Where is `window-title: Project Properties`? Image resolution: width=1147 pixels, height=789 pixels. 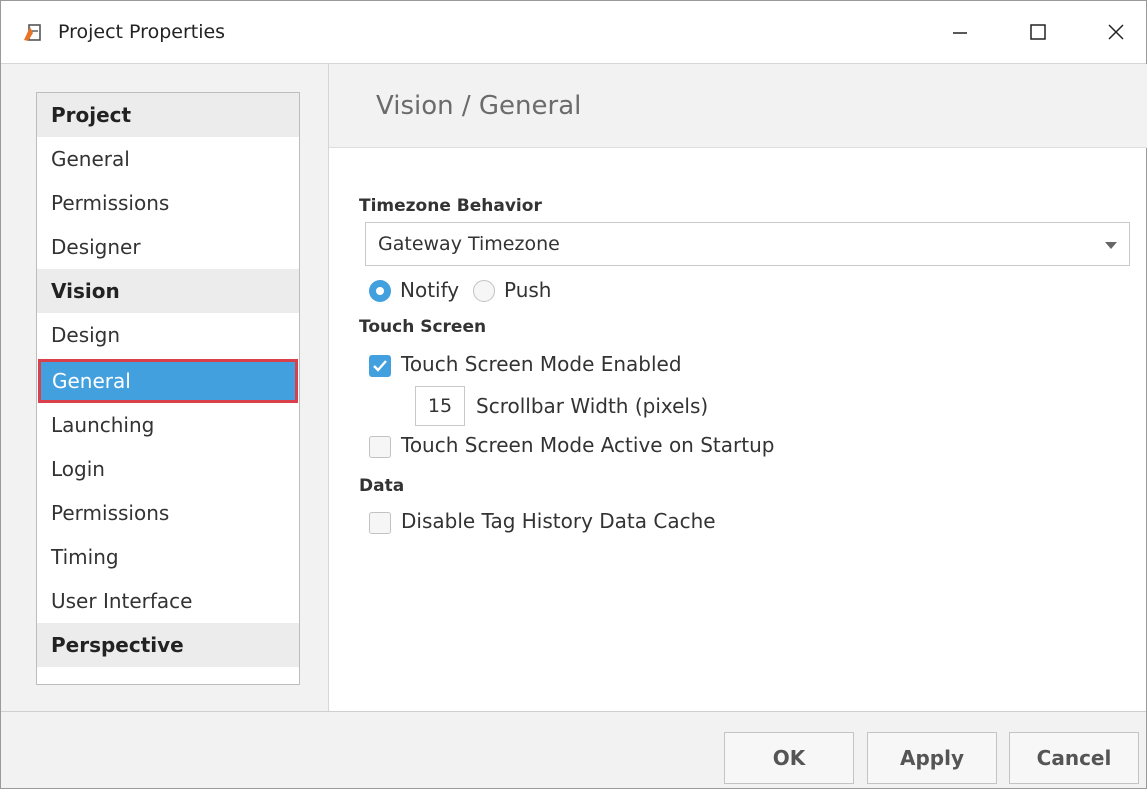 window-title: Project Properties is located at coordinates (142, 32).